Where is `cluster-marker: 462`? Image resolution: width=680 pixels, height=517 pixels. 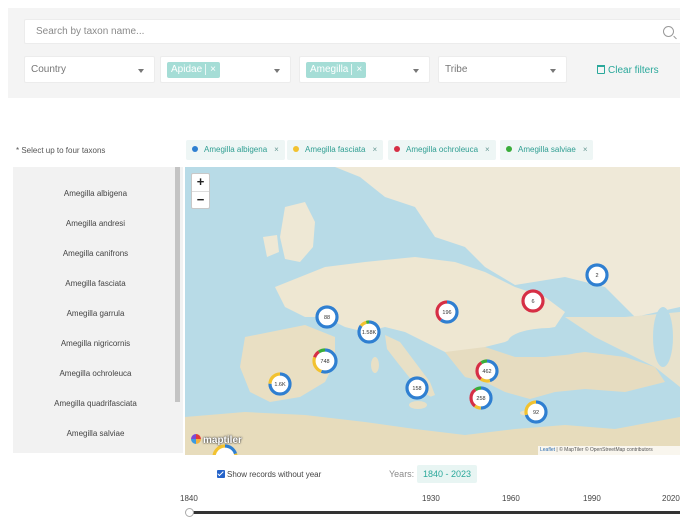 cluster-marker: 462 is located at coordinates (487, 371).